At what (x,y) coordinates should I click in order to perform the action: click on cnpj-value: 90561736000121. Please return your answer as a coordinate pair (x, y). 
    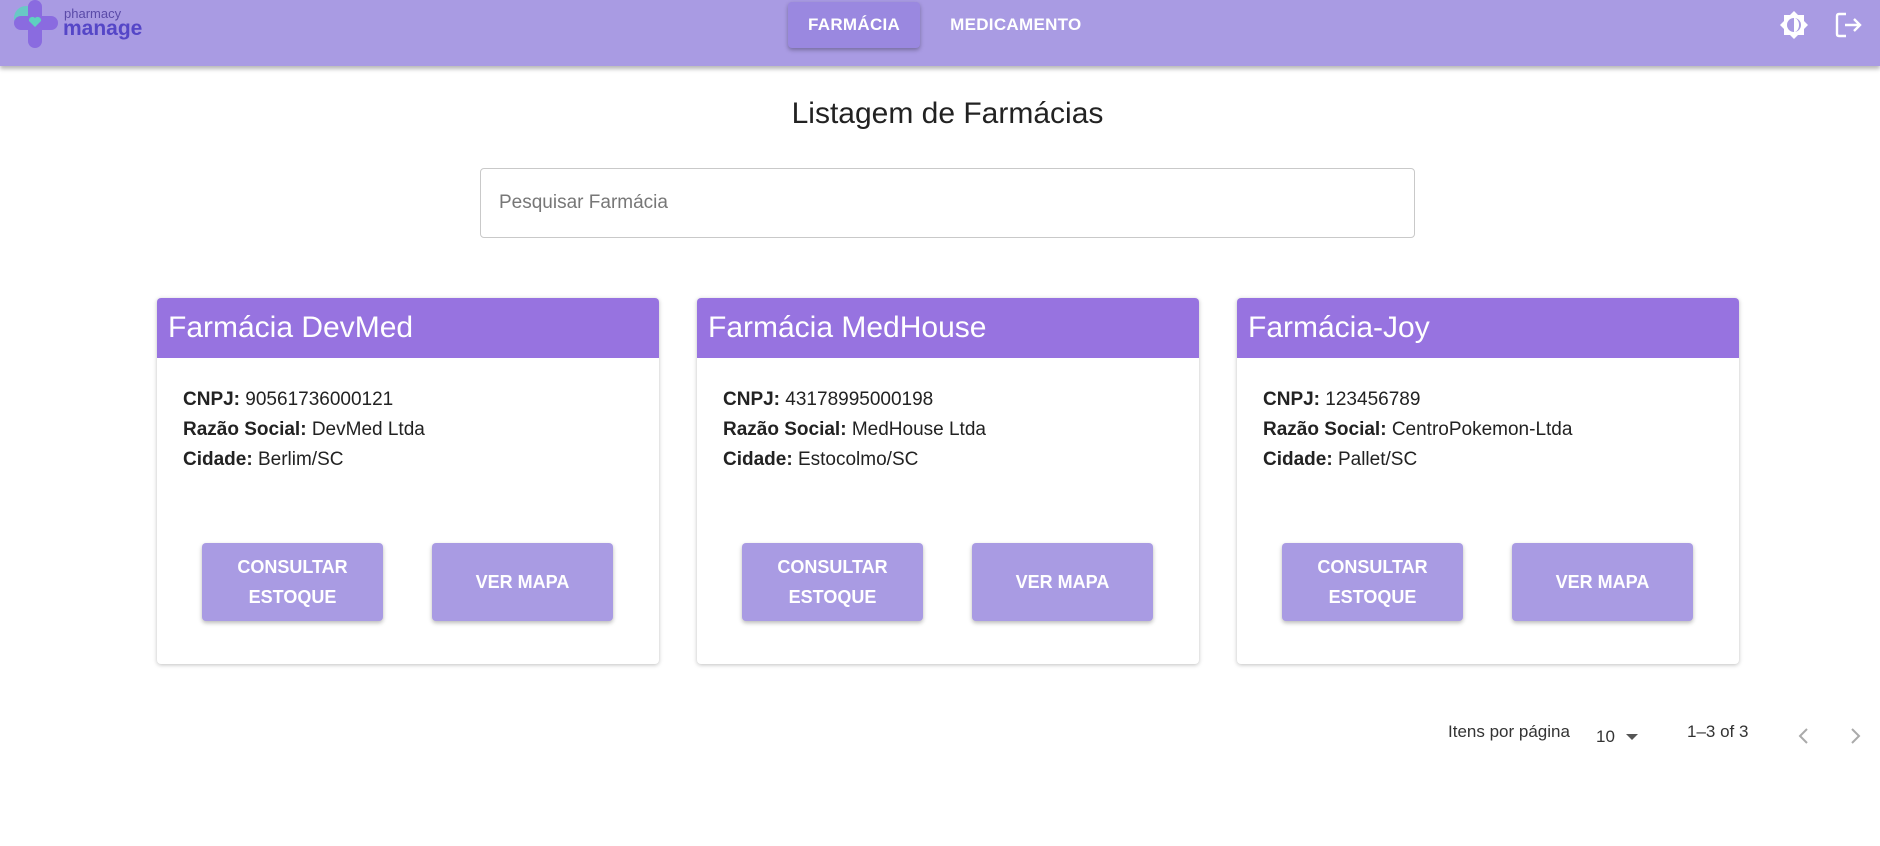
    Looking at the image, I should click on (319, 399).